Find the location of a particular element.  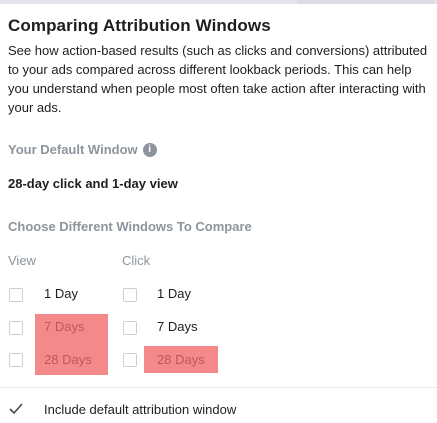

view-1-day-label: 1 Day is located at coordinates (61, 293).